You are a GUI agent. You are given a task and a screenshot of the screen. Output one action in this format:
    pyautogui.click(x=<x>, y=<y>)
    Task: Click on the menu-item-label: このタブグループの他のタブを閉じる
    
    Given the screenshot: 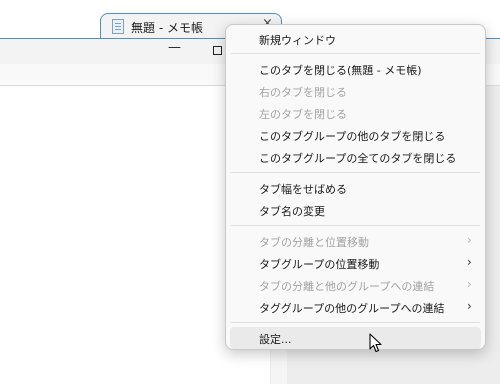 What is the action you would take?
    pyautogui.click(x=352, y=136)
    